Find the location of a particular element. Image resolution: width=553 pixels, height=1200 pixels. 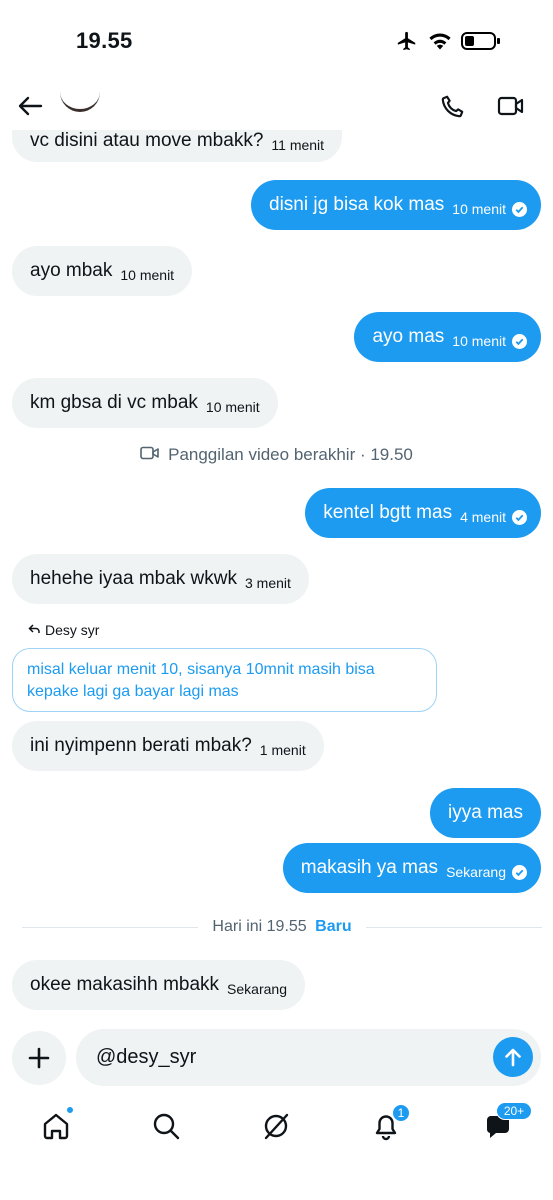

home-icon is located at coordinates (56, 1126).